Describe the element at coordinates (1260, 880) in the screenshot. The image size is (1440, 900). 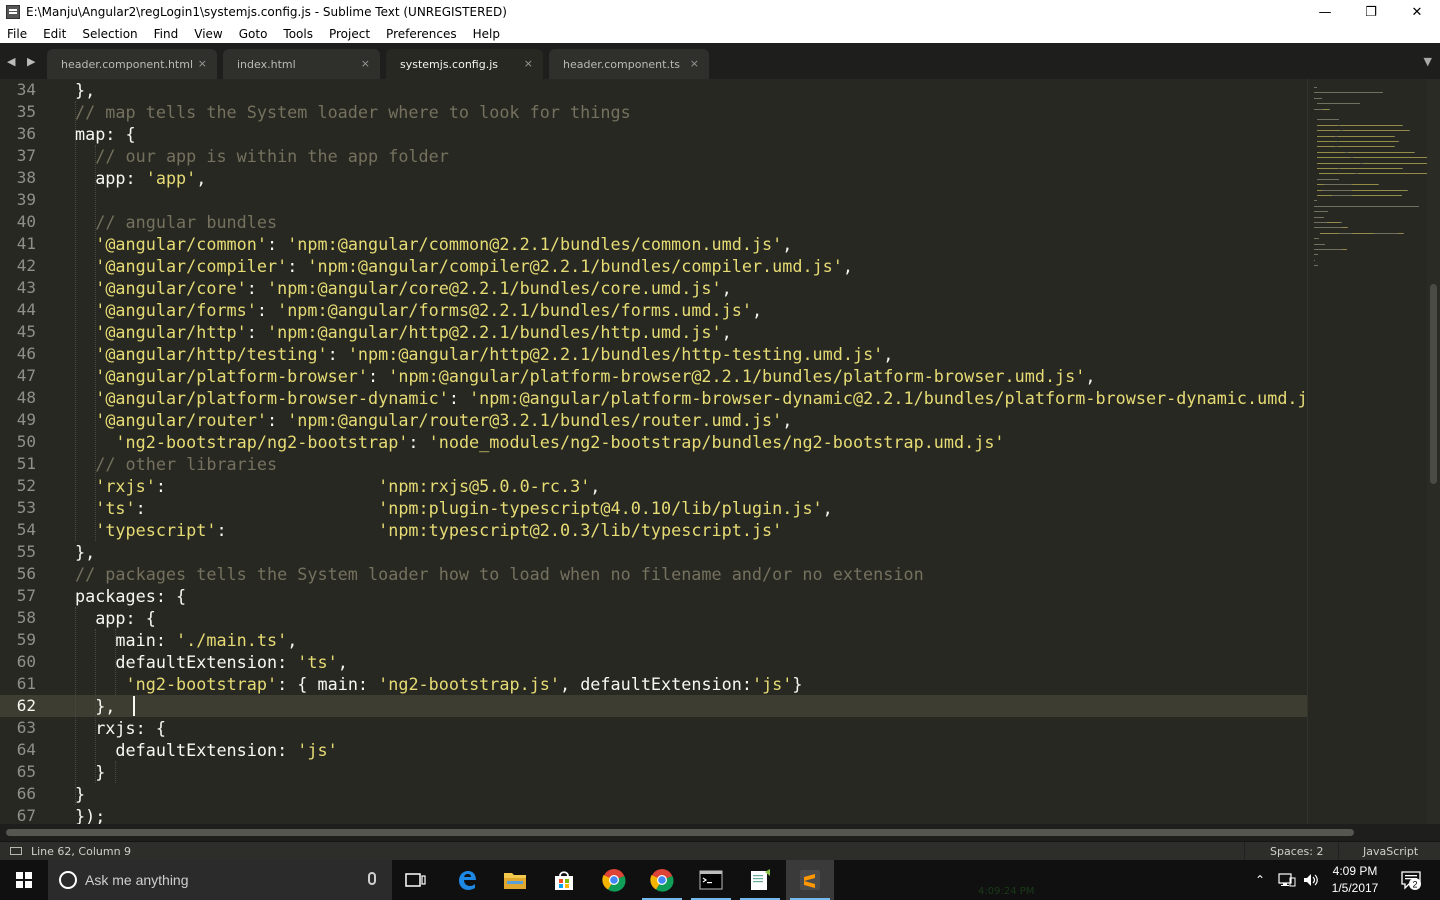
I see `show-hidden-icons-button: ⌃` at that location.